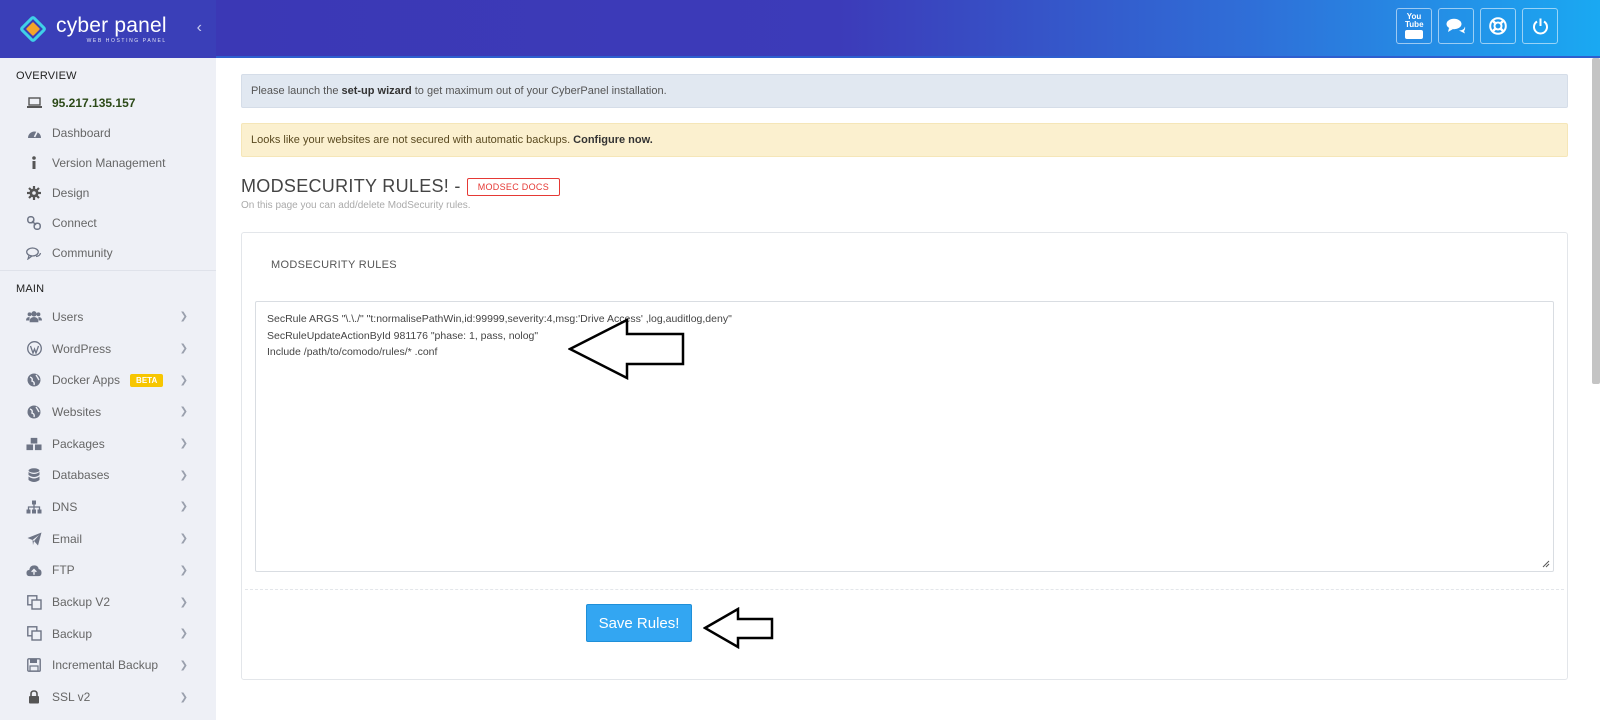 The height and width of the screenshot is (720, 1600). Describe the element at coordinates (334, 265) in the screenshot. I see `panel-title: MODSECURITY RULES` at that location.